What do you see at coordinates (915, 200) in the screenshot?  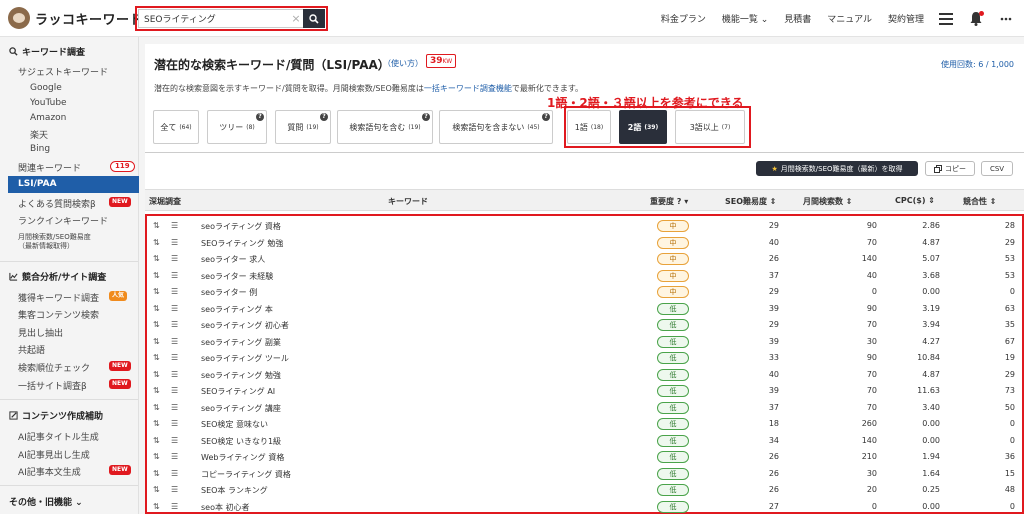 I see `col-cpc: CPC($) ⇕` at bounding box center [915, 200].